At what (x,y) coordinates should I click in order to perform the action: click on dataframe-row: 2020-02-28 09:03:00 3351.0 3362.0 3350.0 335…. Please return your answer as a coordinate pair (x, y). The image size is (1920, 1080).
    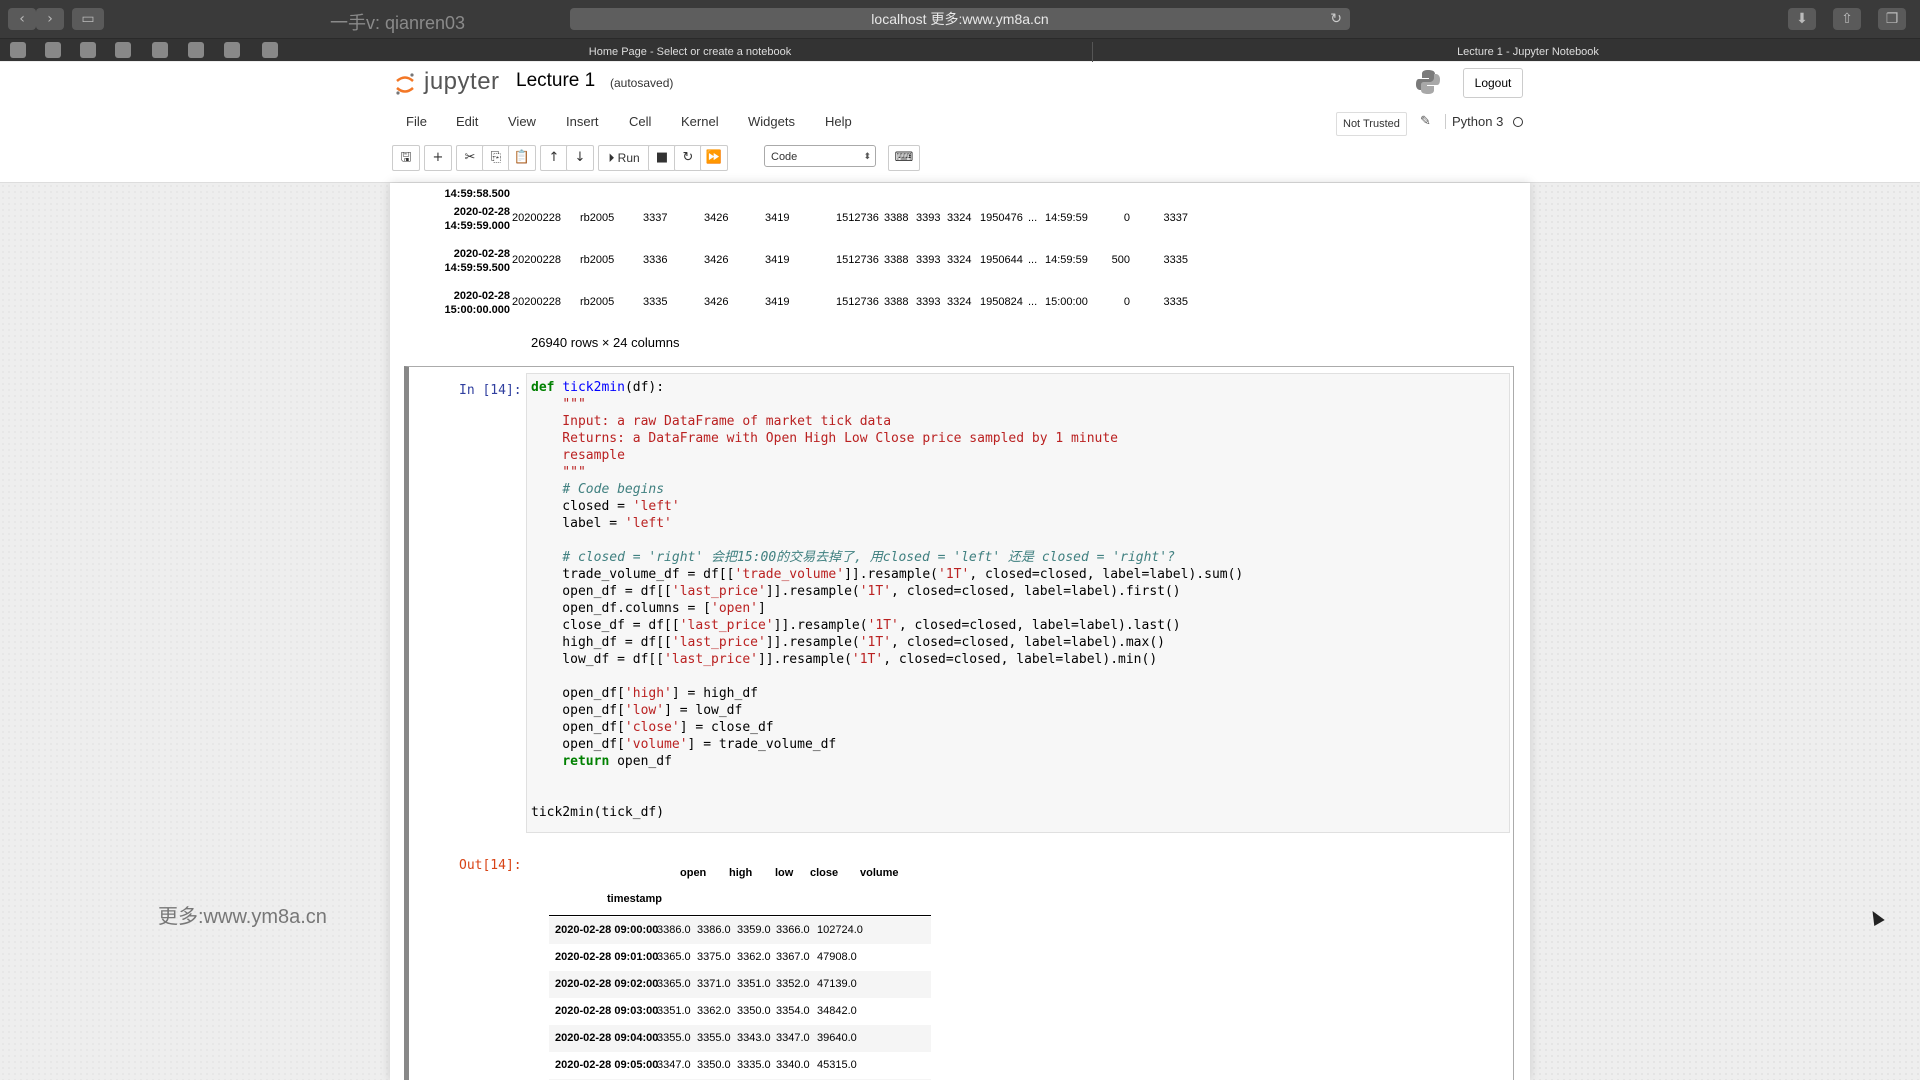
    Looking at the image, I should click on (740, 1011).